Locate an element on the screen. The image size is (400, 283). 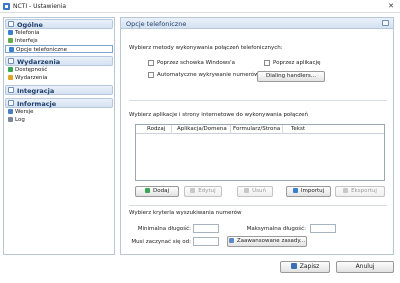
close-icon: ✕ is located at coordinates (391, 6).